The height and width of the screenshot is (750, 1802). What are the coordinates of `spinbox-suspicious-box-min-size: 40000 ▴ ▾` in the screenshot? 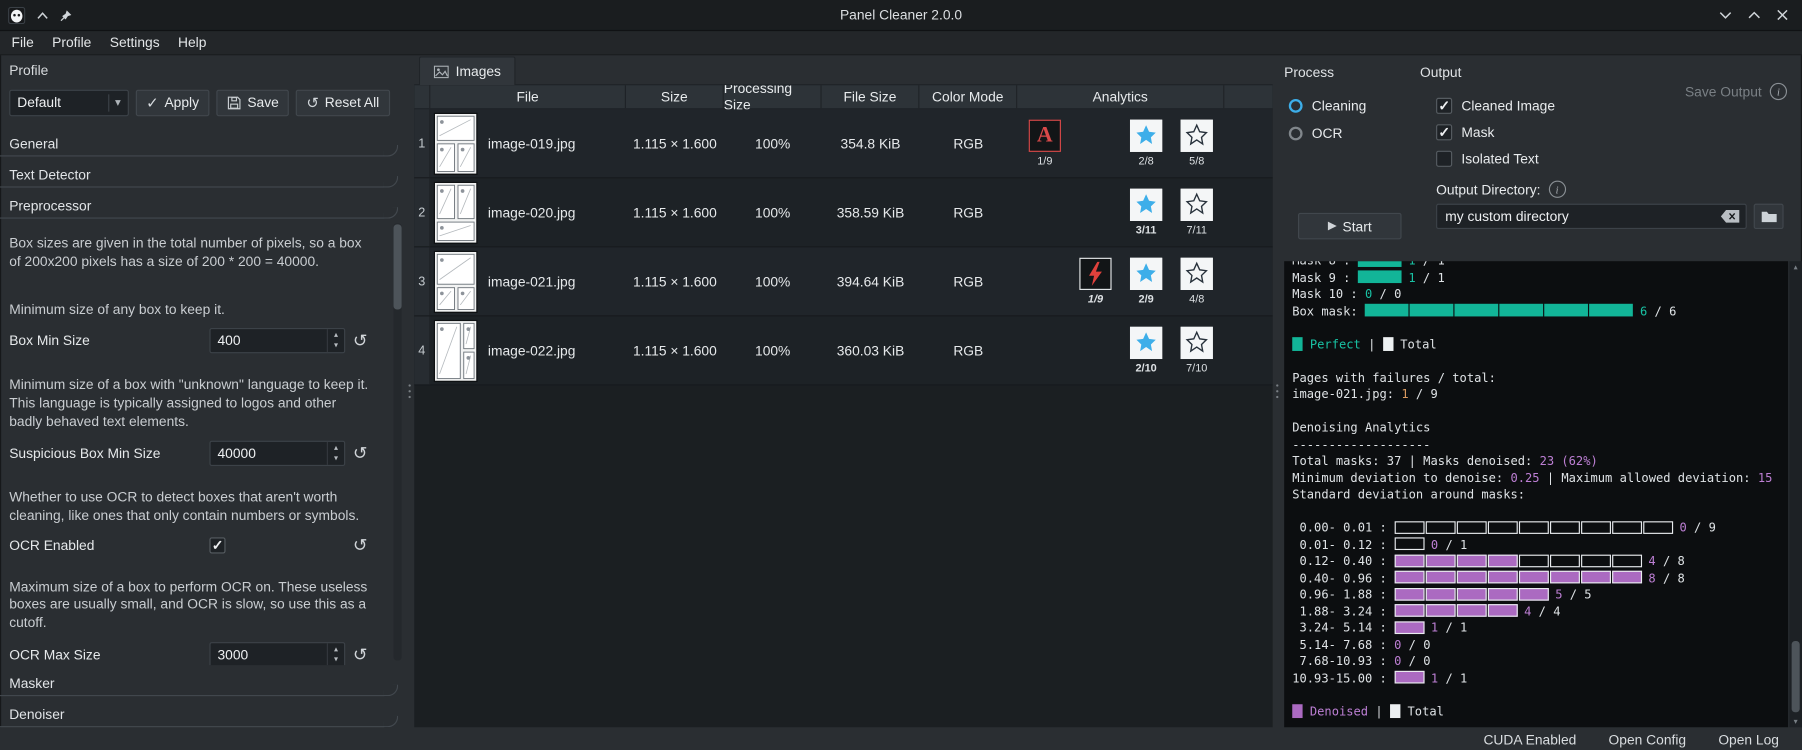 It's located at (277, 453).